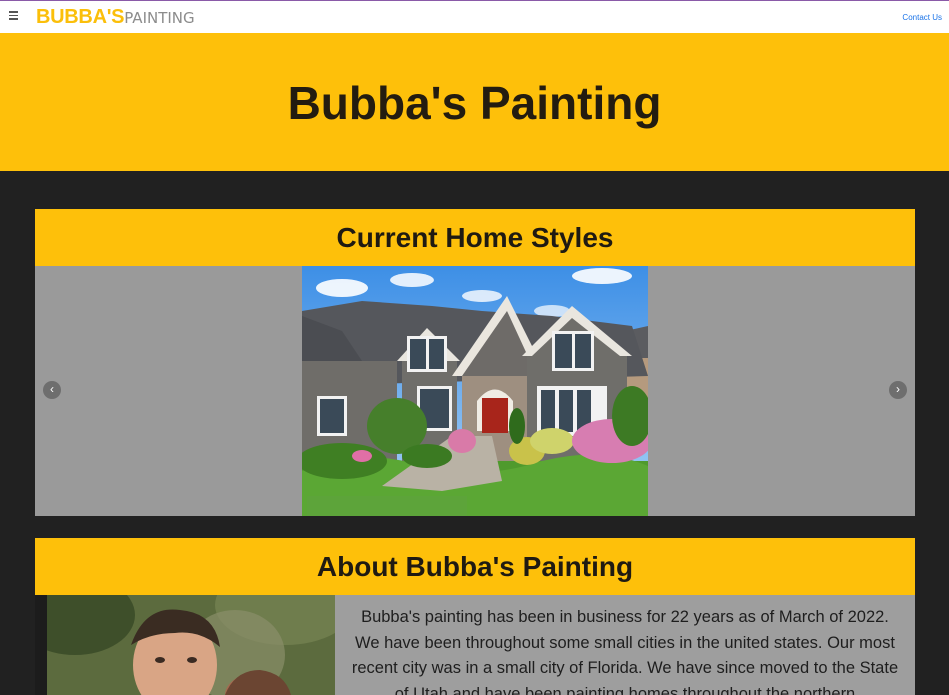 This screenshot has height=695, width=949. I want to click on carousel-prev-button: ‹, so click(52, 390).